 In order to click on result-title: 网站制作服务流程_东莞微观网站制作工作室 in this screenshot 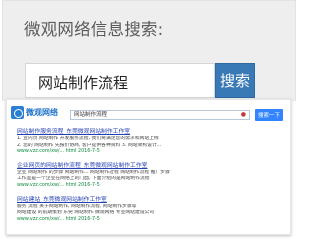, I will do `click(74, 132)`.